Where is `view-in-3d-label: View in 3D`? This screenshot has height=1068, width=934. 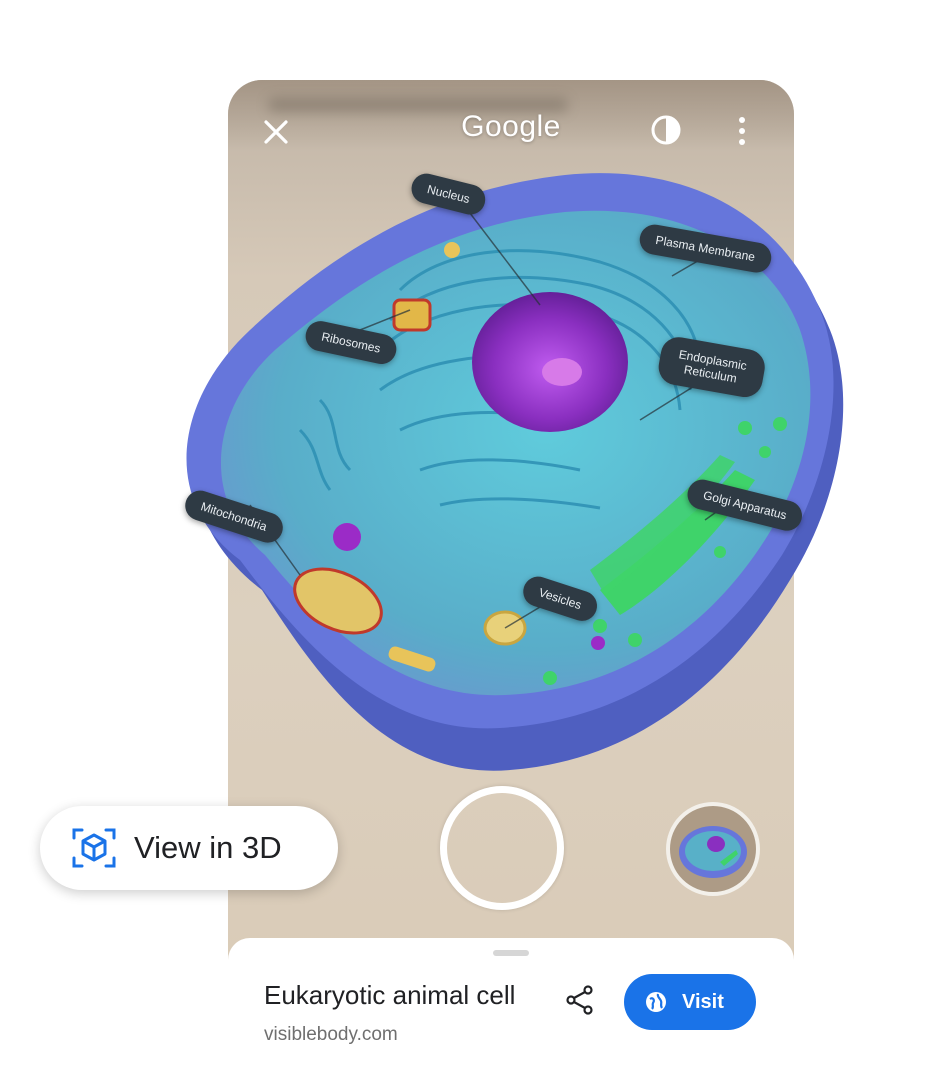
view-in-3d-label: View in 3D is located at coordinates (208, 847).